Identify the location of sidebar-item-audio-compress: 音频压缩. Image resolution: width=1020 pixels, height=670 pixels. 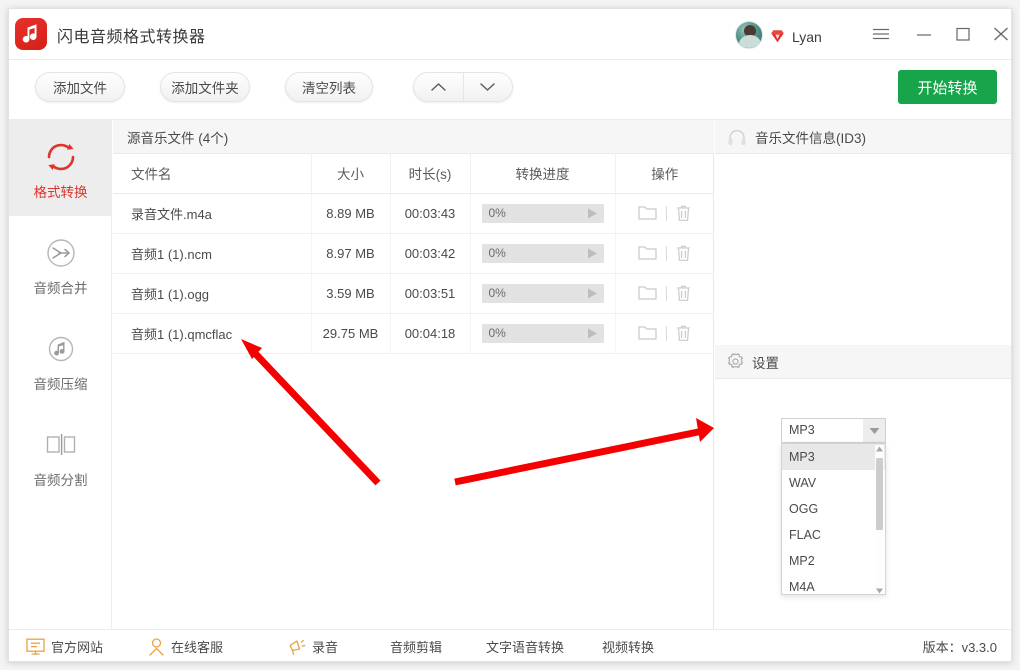
(60, 360).